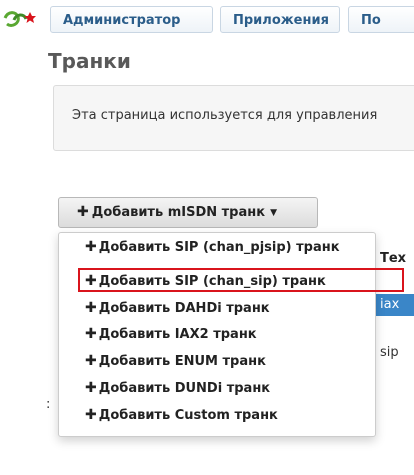 The height and width of the screenshot is (475, 414). Describe the element at coordinates (89, 61) in the screenshot. I see `page-title: Транки` at that location.